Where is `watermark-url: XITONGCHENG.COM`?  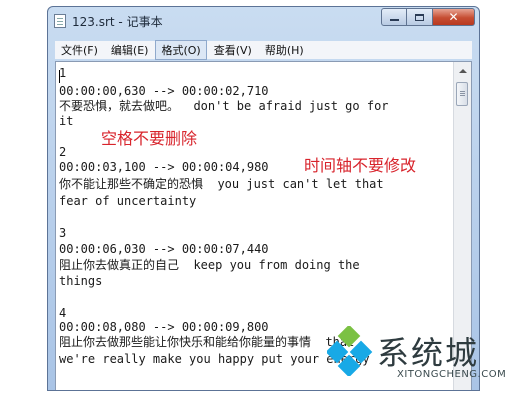
watermark-url: XITONGCHENG.COM is located at coordinates (452, 374).